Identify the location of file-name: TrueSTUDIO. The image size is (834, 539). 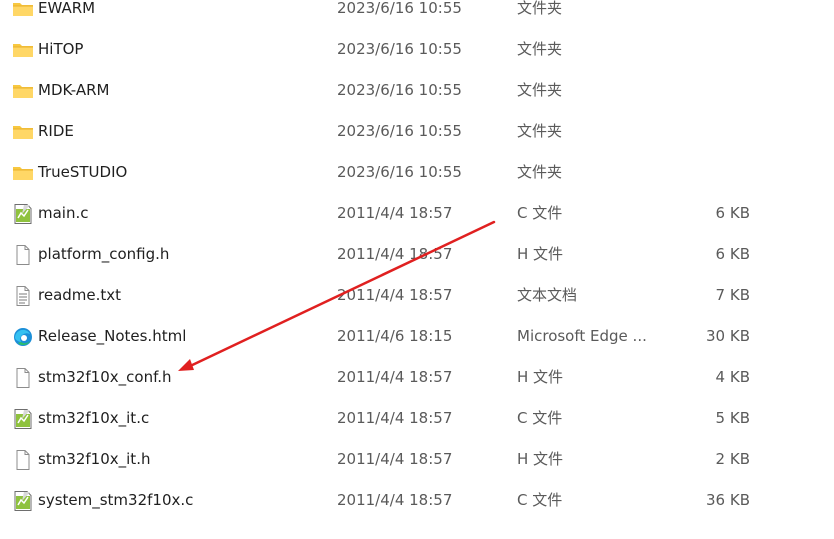
(83, 172).